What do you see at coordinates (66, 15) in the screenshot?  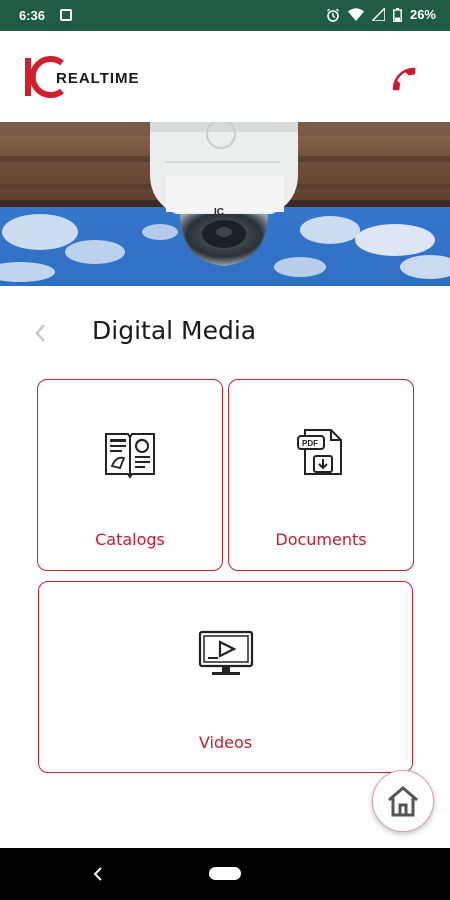 I see `image-icon` at bounding box center [66, 15].